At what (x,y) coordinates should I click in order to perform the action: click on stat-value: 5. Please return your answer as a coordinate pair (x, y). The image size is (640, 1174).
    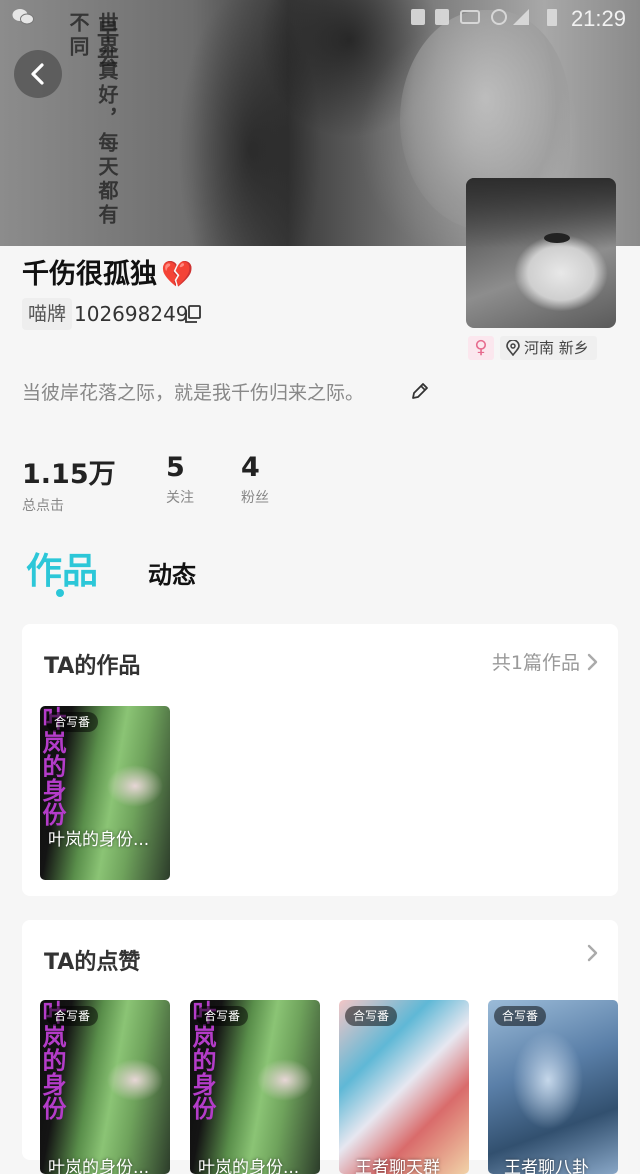
    Looking at the image, I should click on (175, 467).